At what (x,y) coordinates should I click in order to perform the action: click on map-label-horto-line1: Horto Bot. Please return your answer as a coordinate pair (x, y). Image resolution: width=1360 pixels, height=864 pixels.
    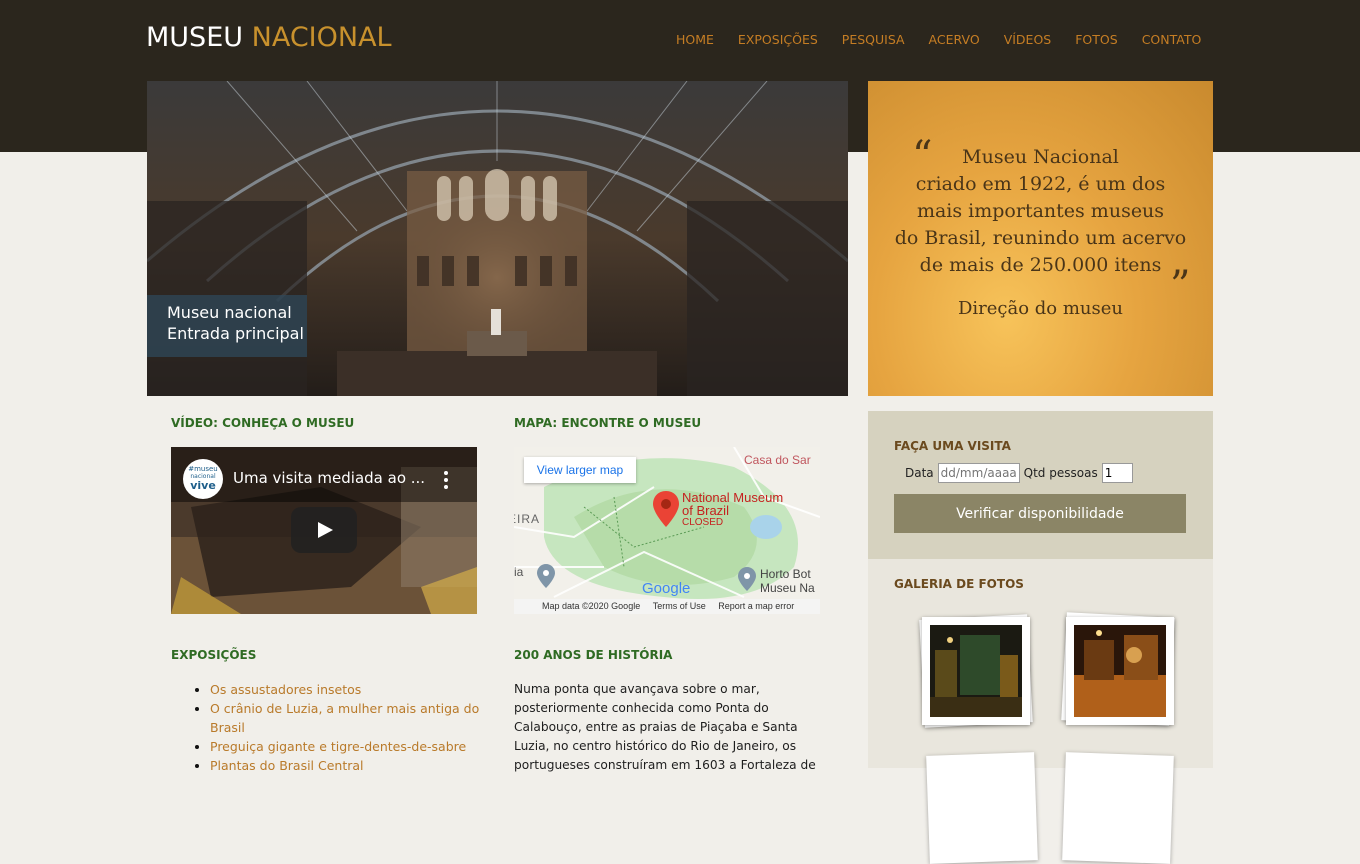
    Looking at the image, I should click on (785, 574).